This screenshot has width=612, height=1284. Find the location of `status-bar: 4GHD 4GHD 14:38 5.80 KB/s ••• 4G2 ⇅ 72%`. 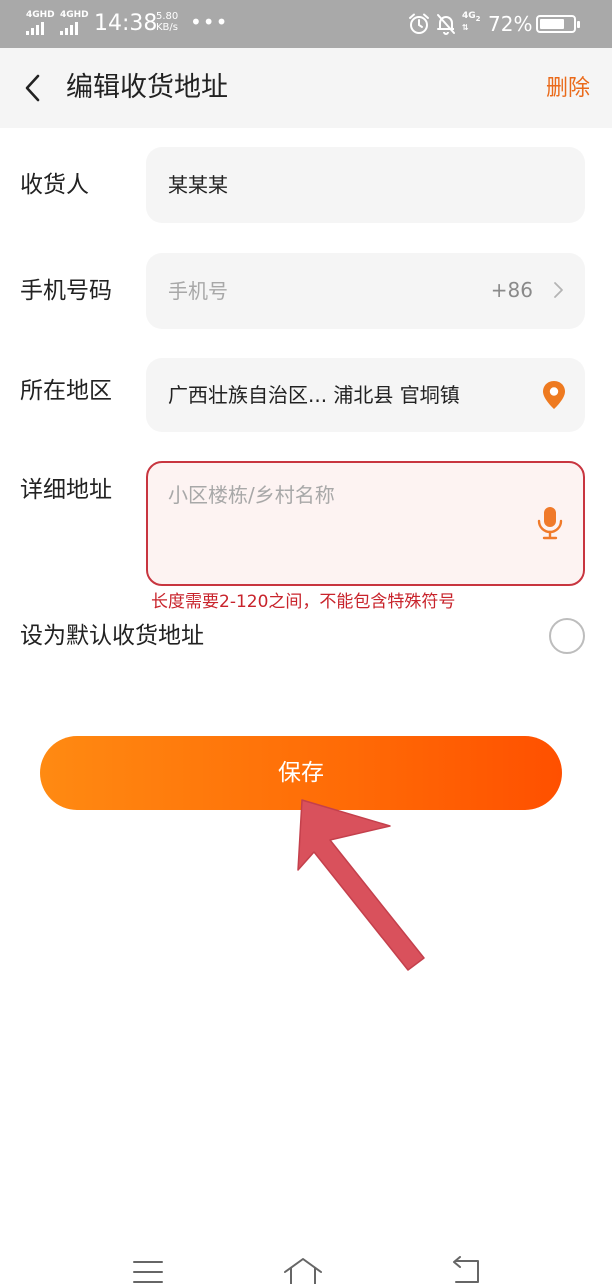

status-bar: 4GHD 4GHD 14:38 5.80 KB/s ••• 4G2 ⇅ 72% is located at coordinates (306, 24).